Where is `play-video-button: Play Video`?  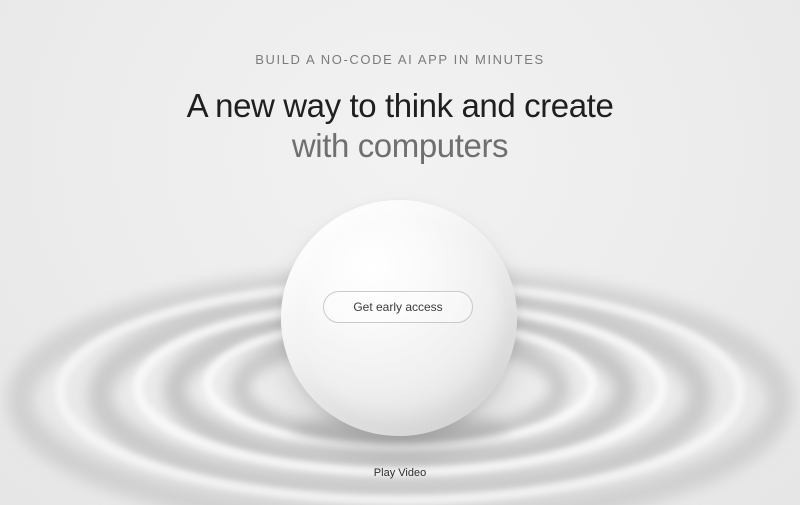
play-video-button: Play Video is located at coordinates (400, 473).